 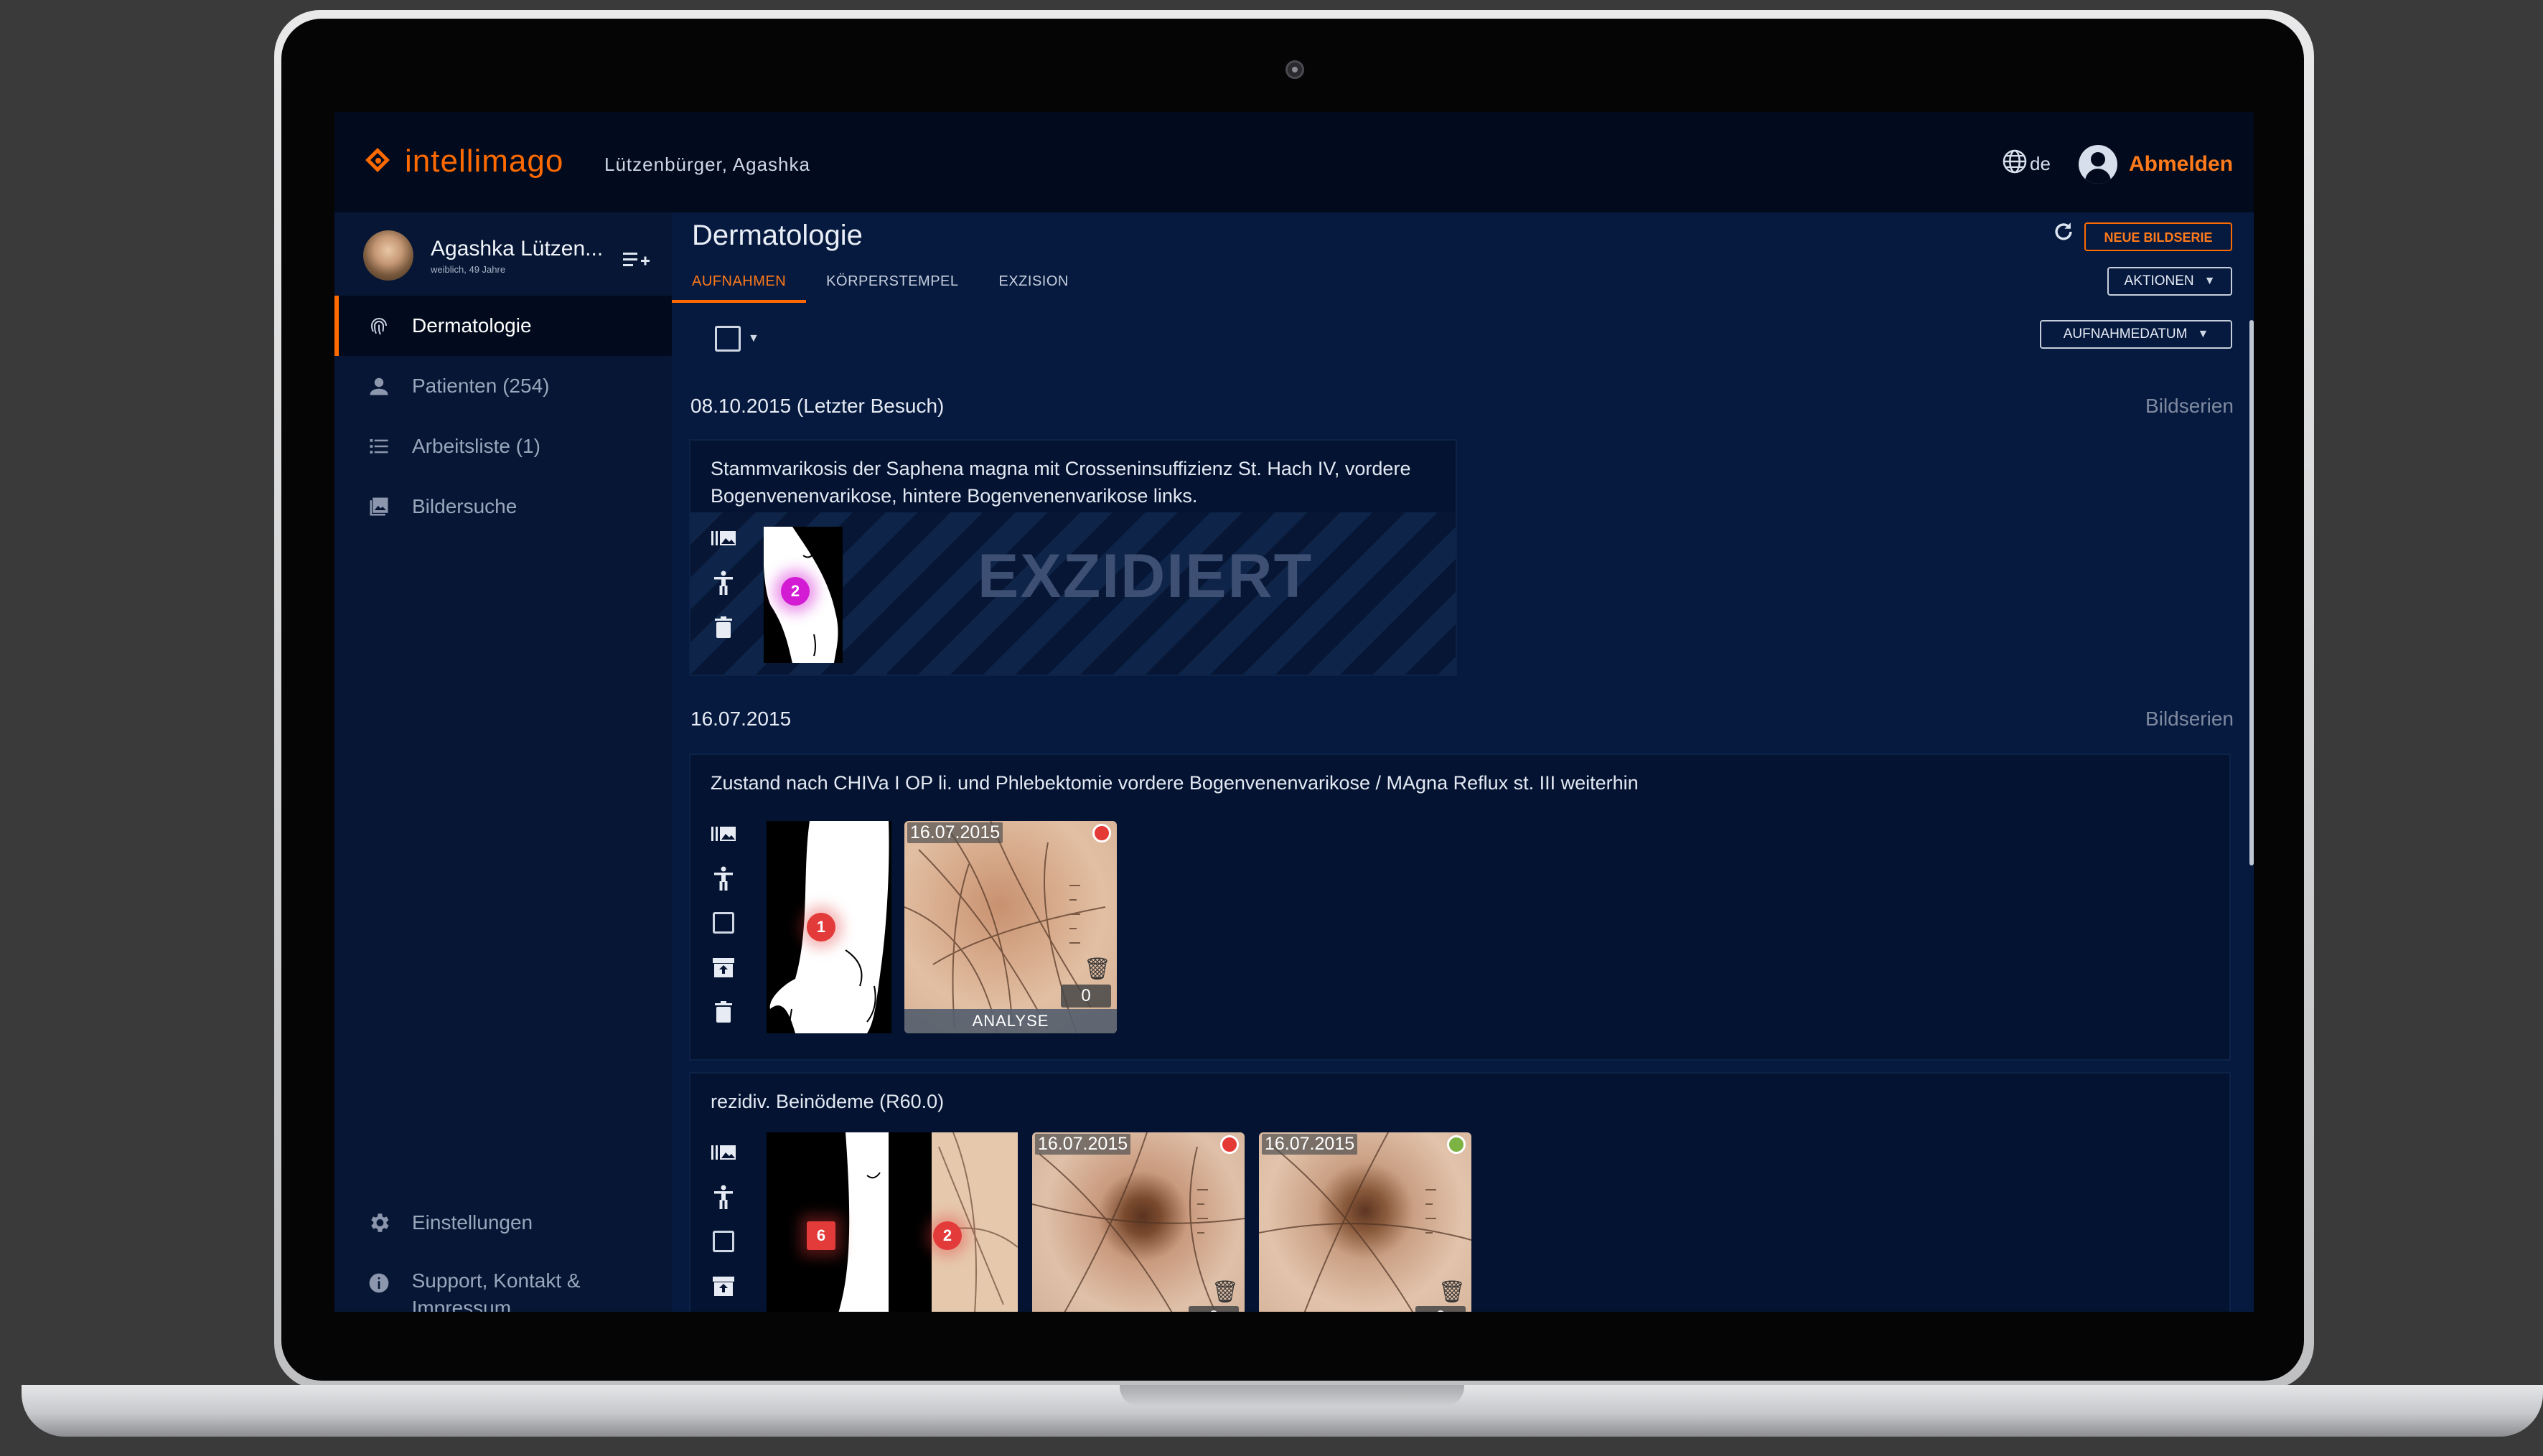 I want to click on scrollbar, so click(x=2252, y=592).